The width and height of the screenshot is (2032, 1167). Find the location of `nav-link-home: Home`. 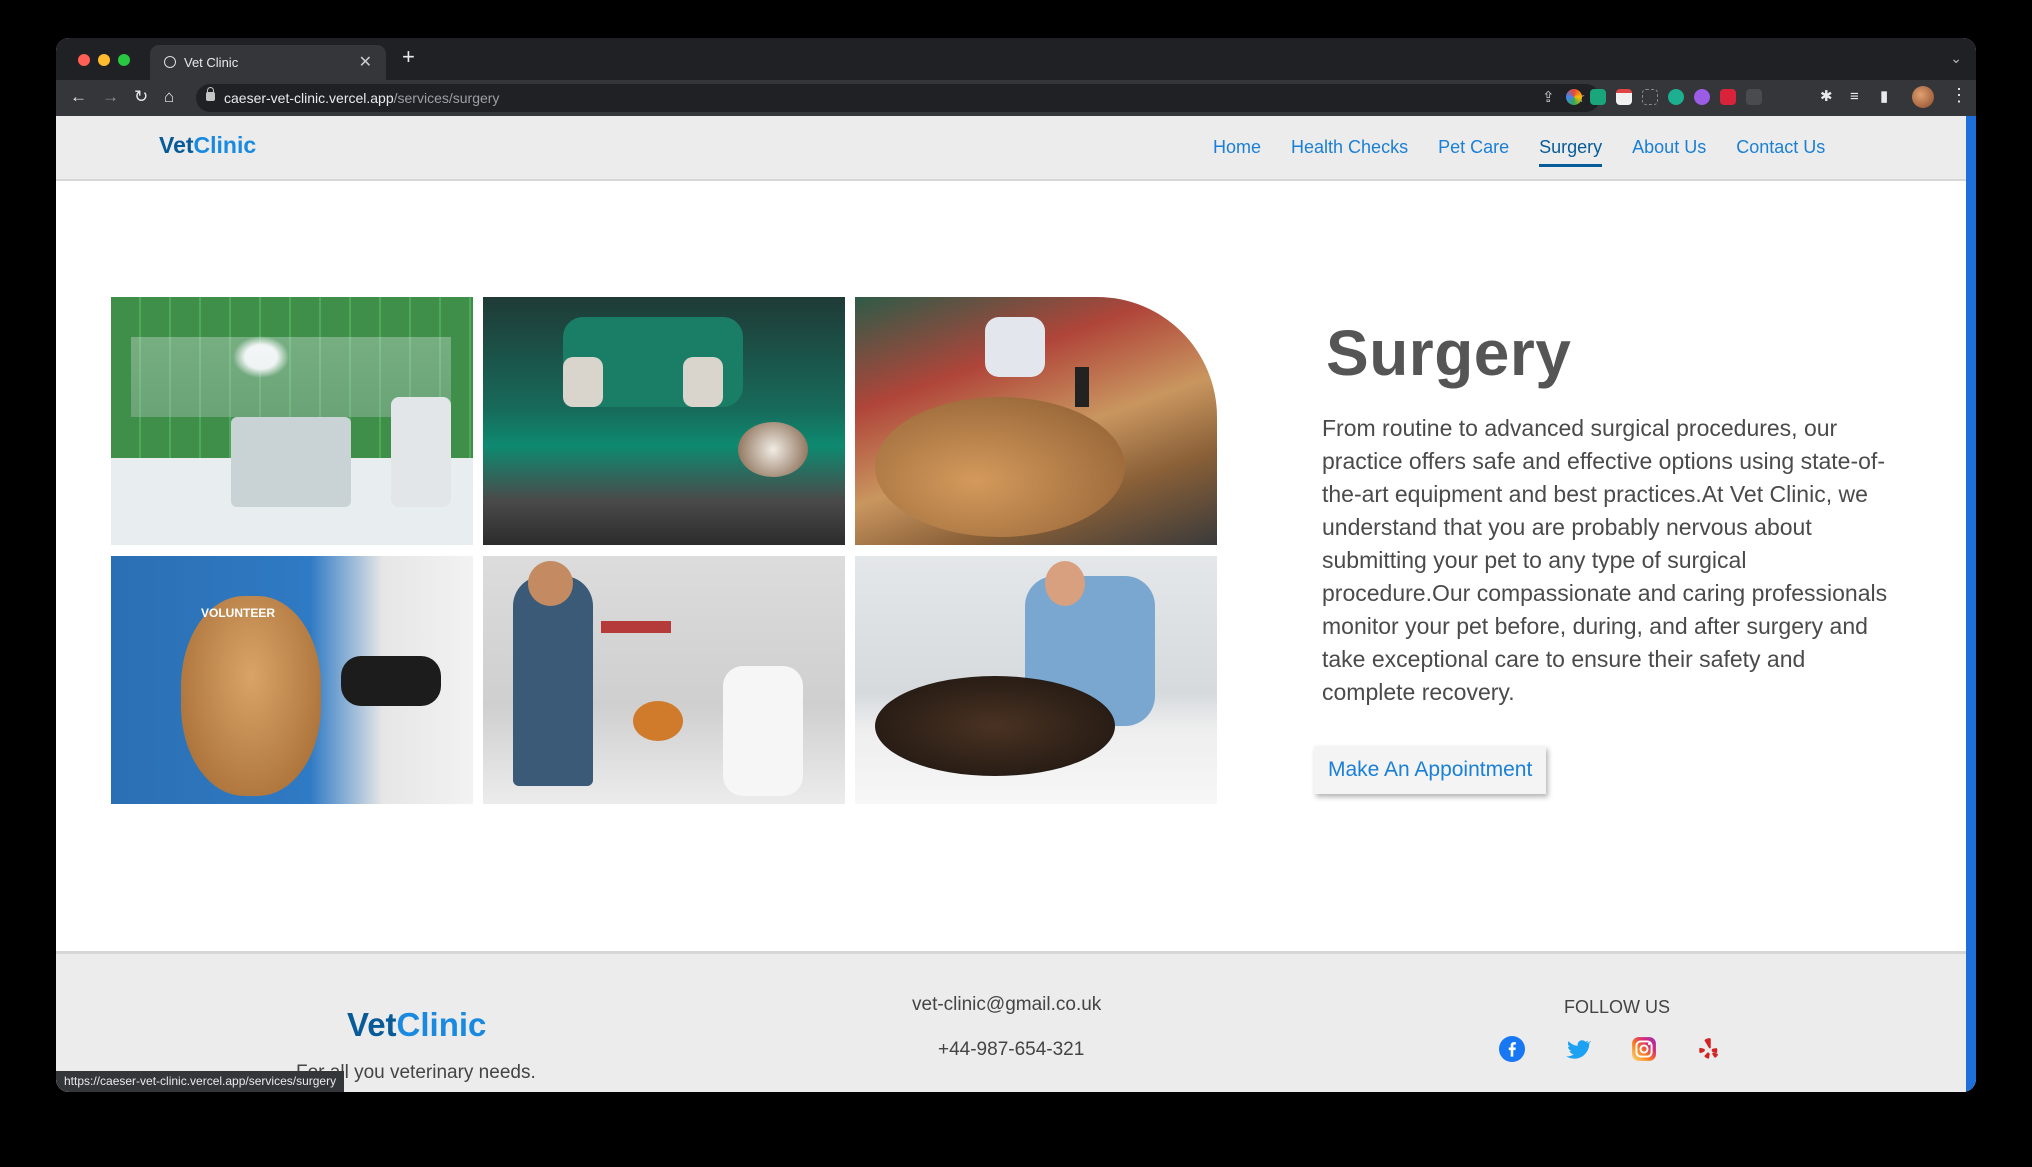

nav-link-home: Home is located at coordinates (1237, 152).